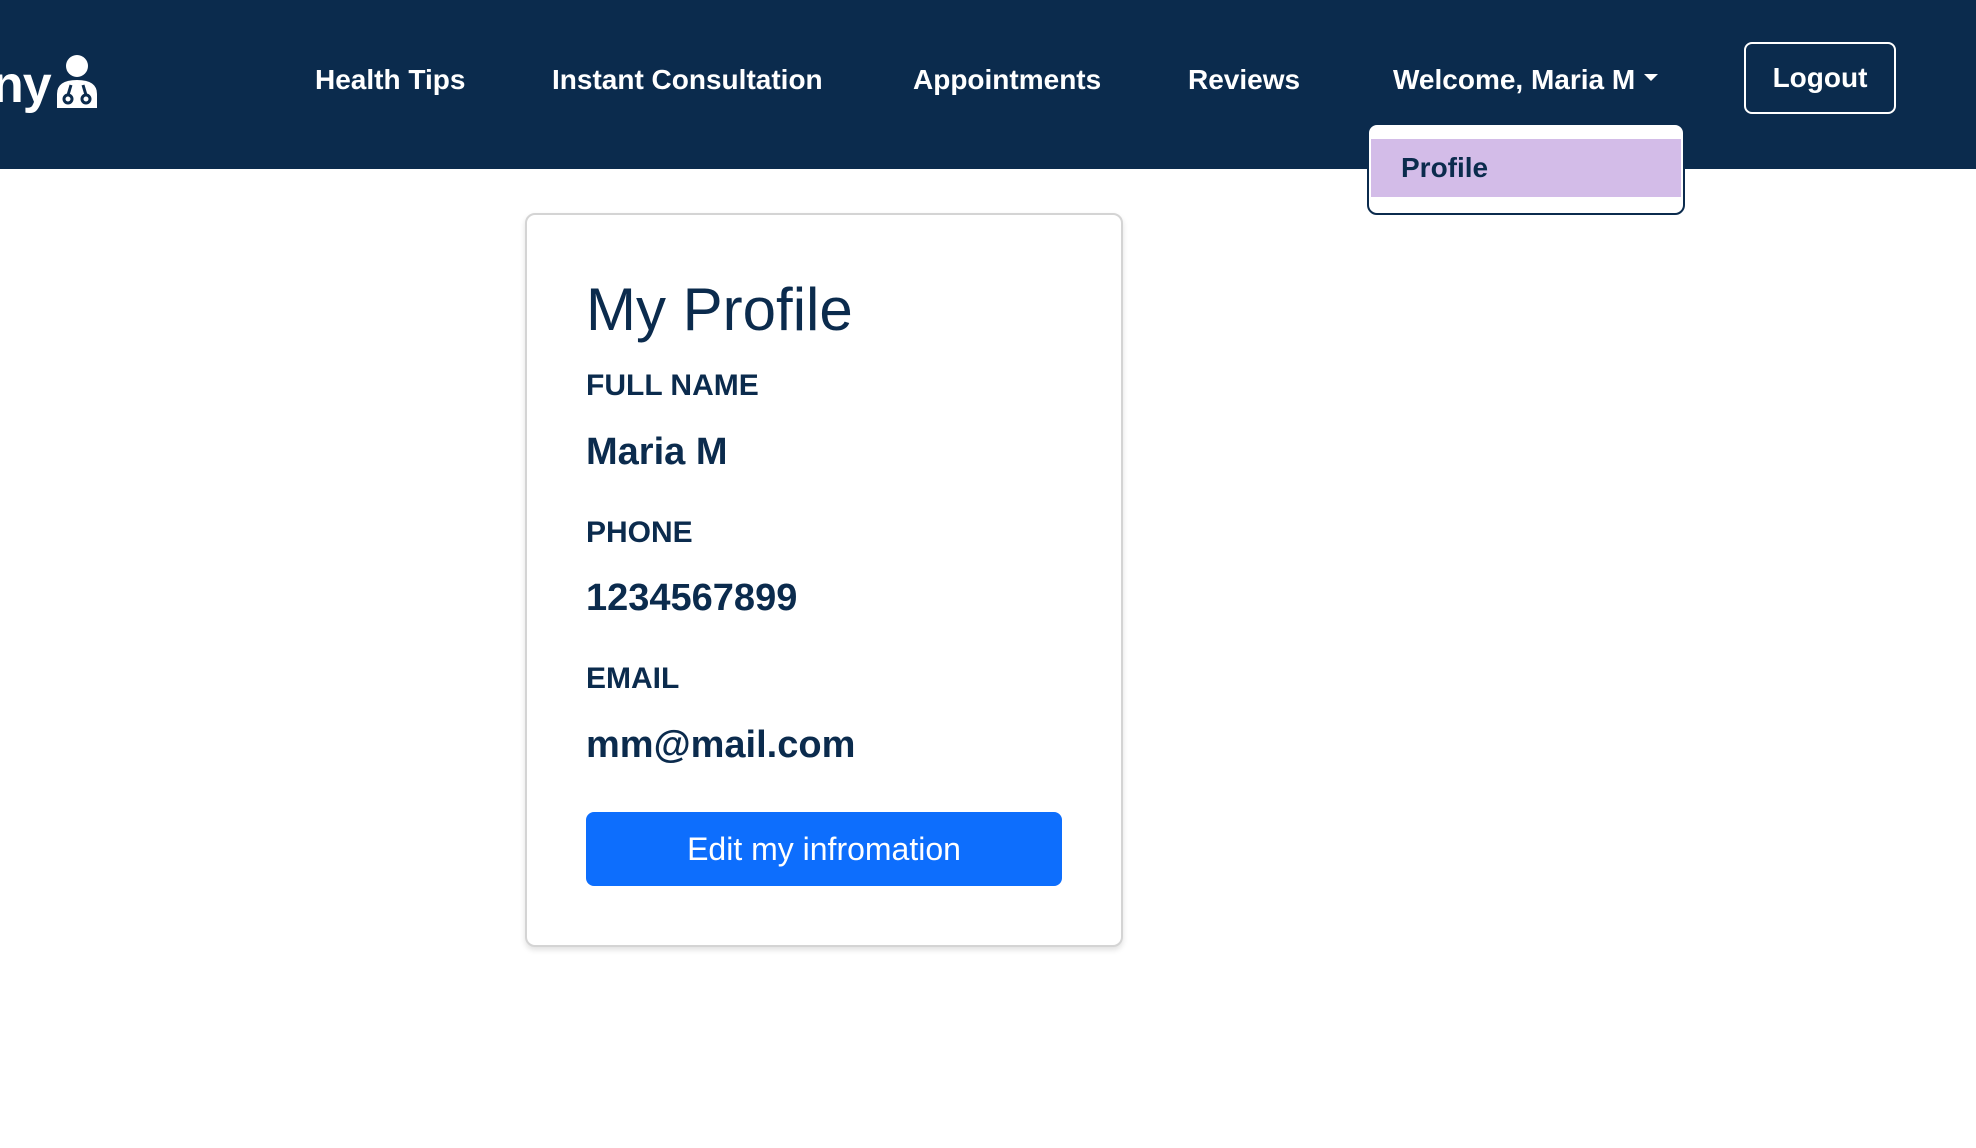 Image resolution: width=1976 pixels, height=1148 pixels. I want to click on doctor-icon, so click(76, 81).